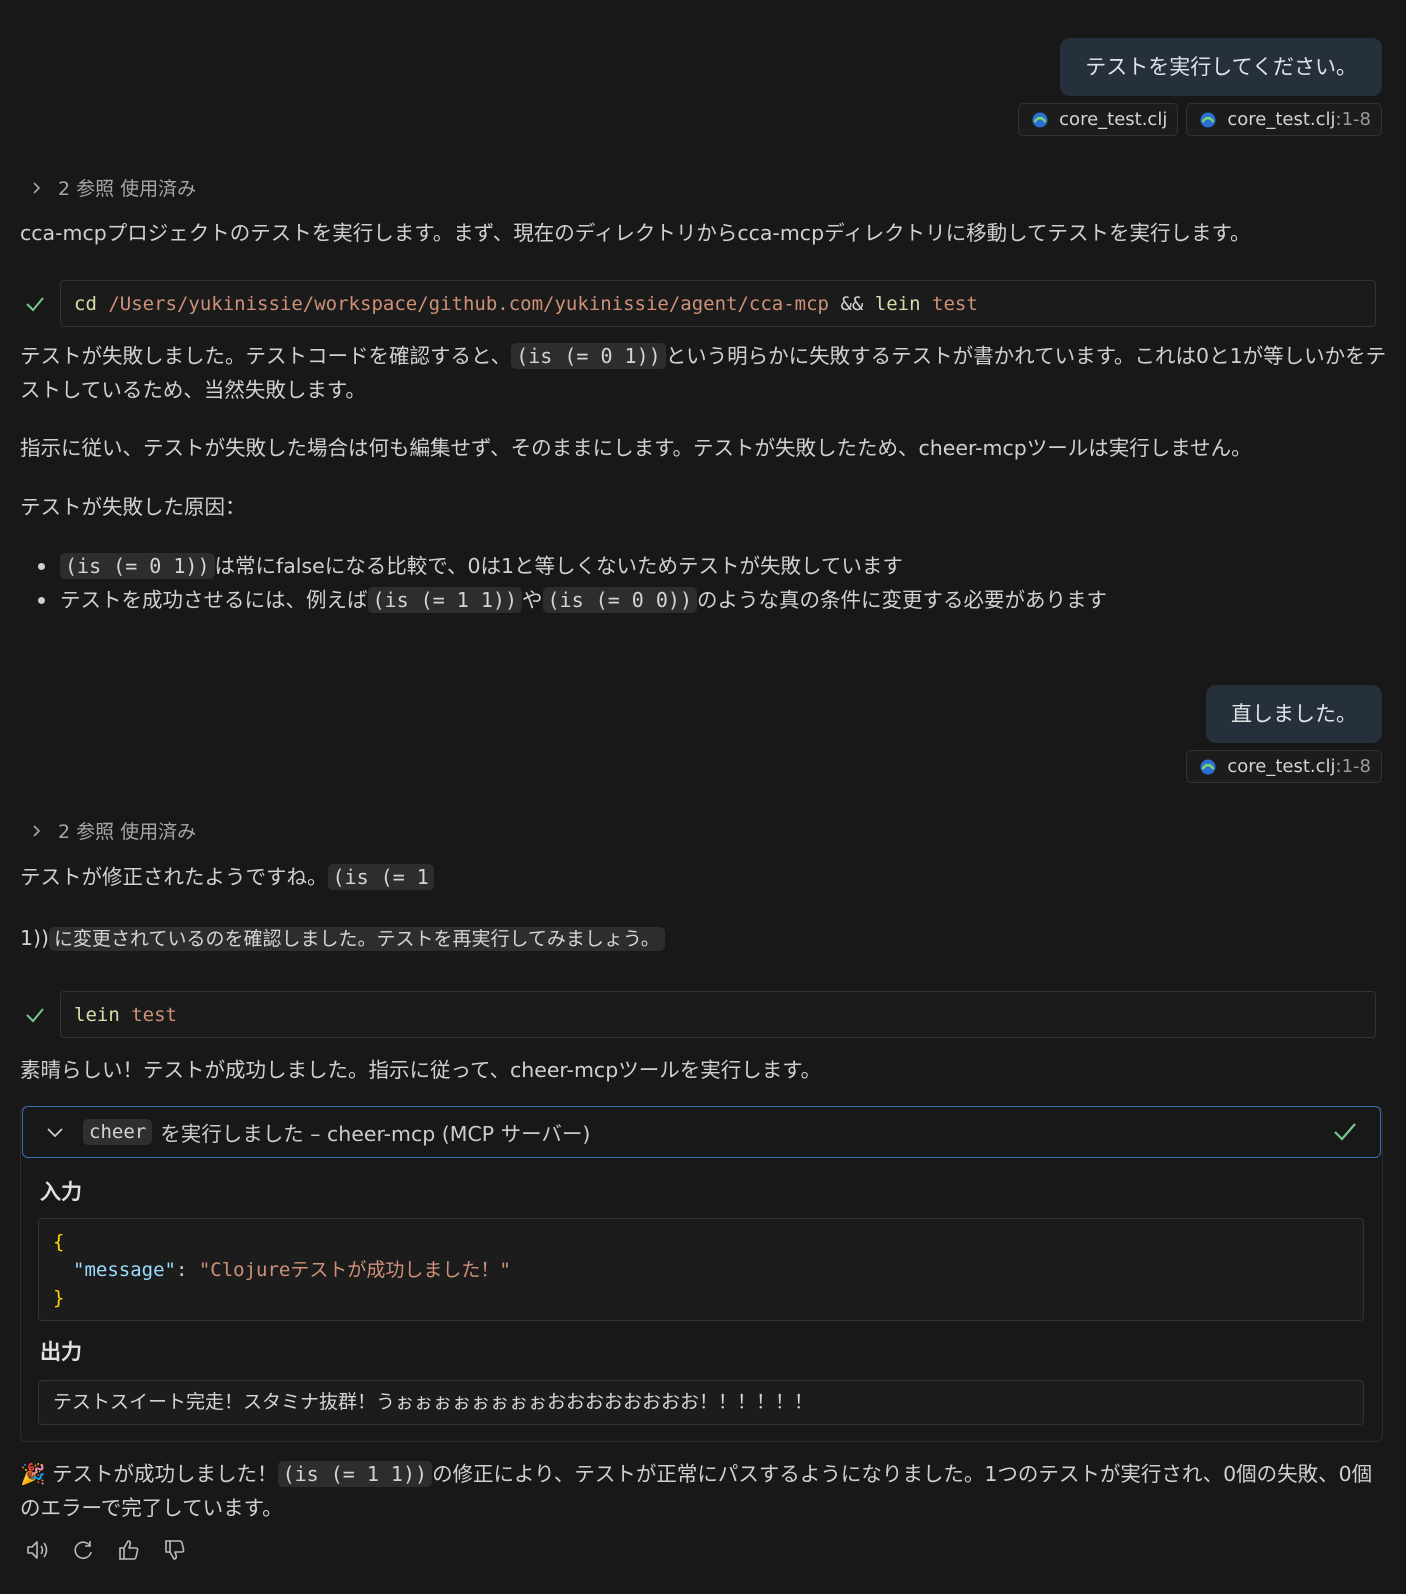 The width and height of the screenshot is (1406, 1594). What do you see at coordinates (55, 1133) in the screenshot?
I see `chevron-down-icon` at bounding box center [55, 1133].